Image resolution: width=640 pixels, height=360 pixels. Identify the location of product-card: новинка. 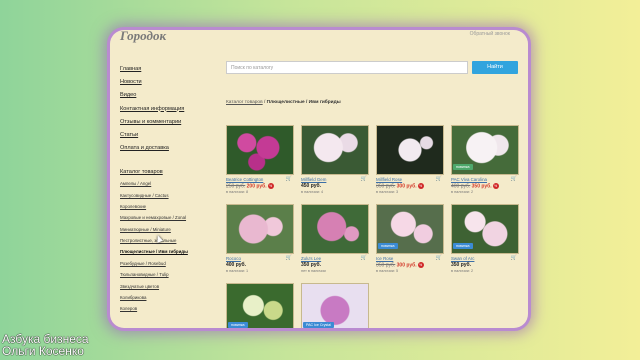
(261, 305).